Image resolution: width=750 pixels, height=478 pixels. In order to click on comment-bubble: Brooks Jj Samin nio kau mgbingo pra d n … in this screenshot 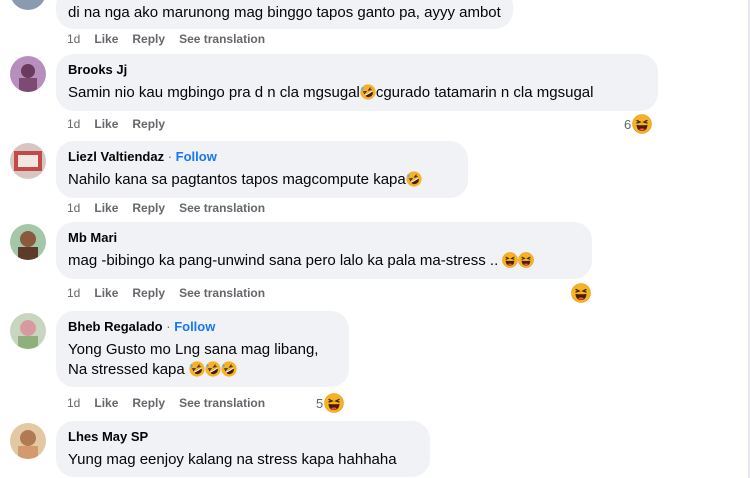, I will do `click(357, 82)`.